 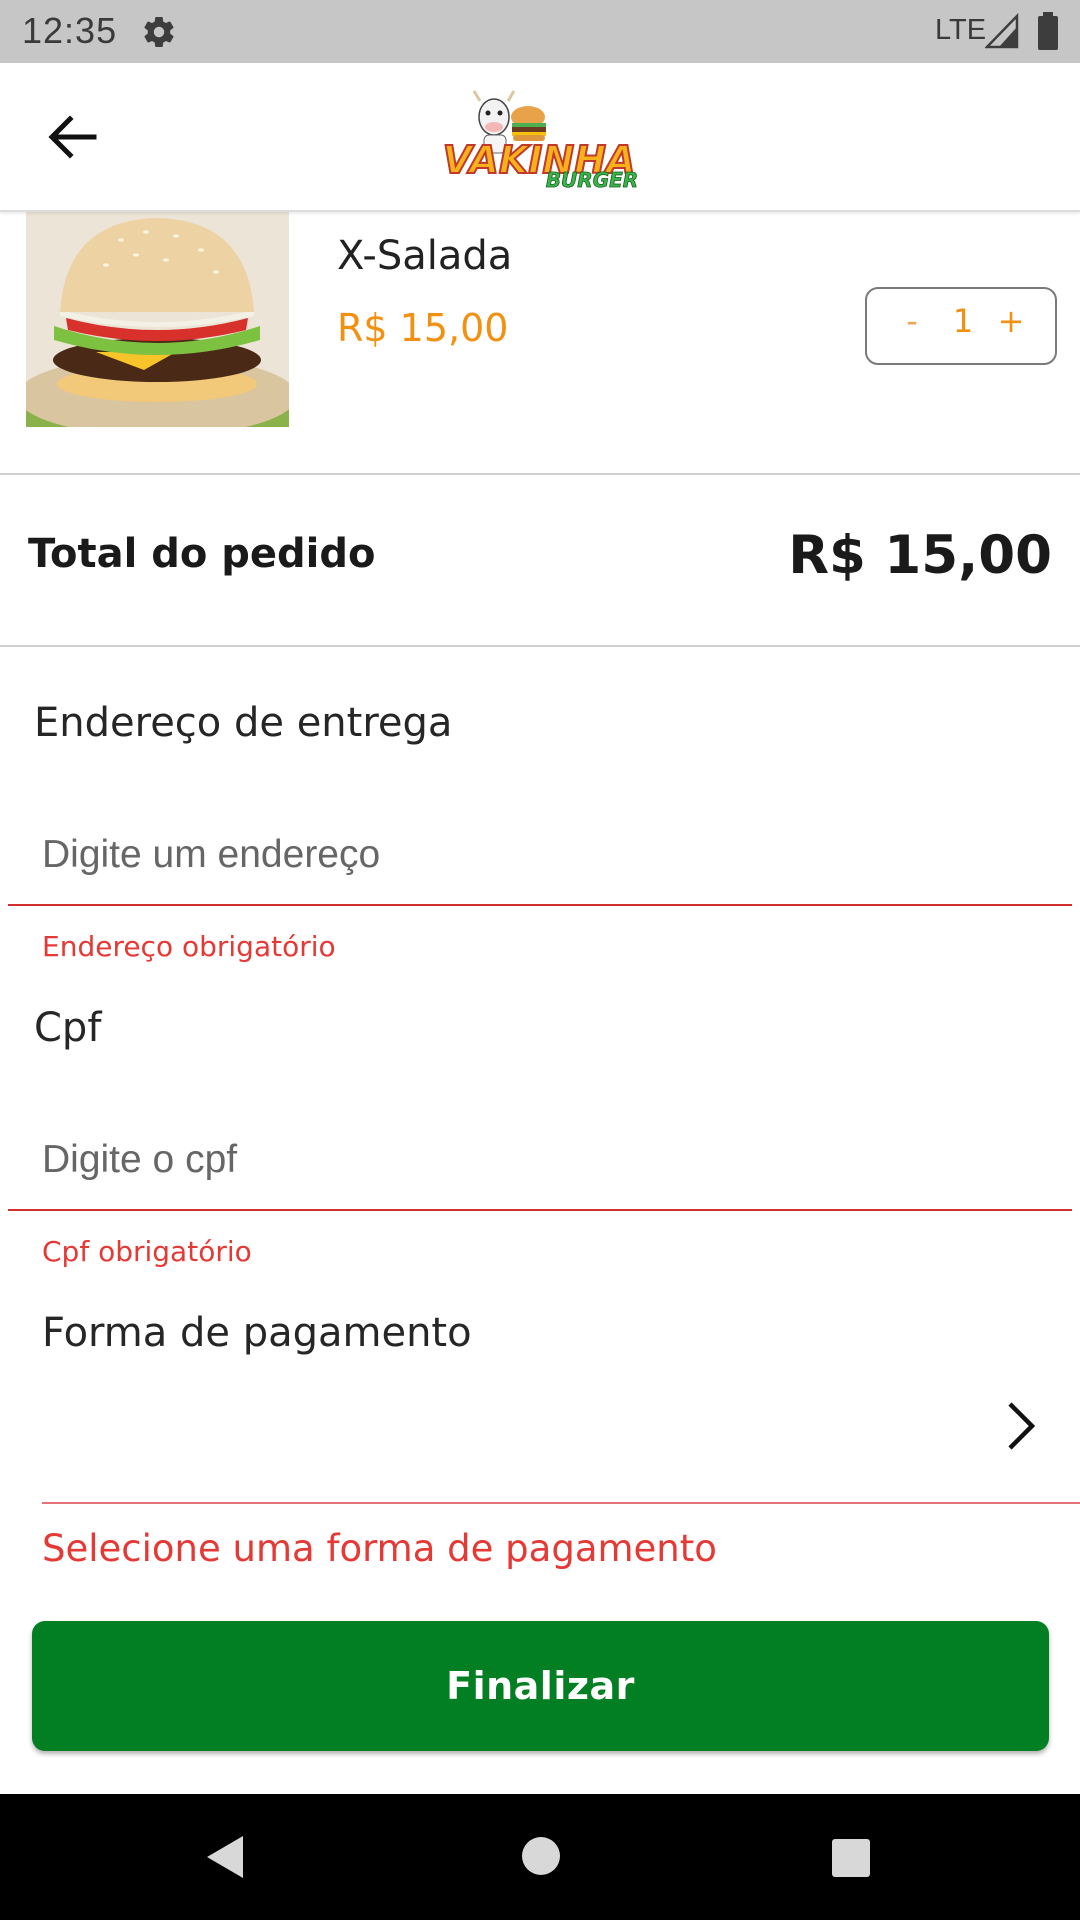 I want to click on arrow-left-icon, so click(x=72, y=137).